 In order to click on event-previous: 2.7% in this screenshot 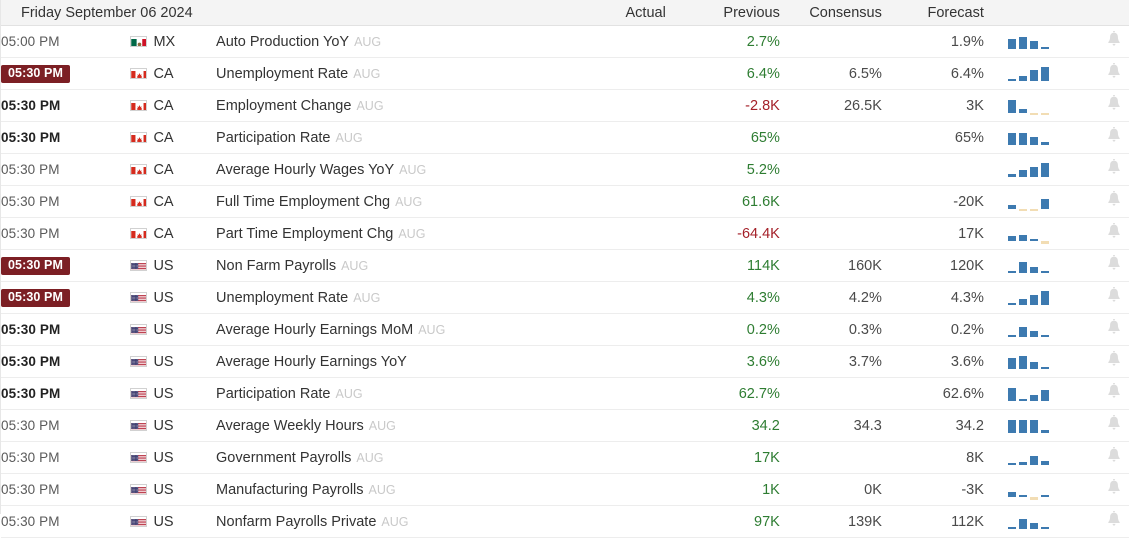, I will do `click(738, 41)`.